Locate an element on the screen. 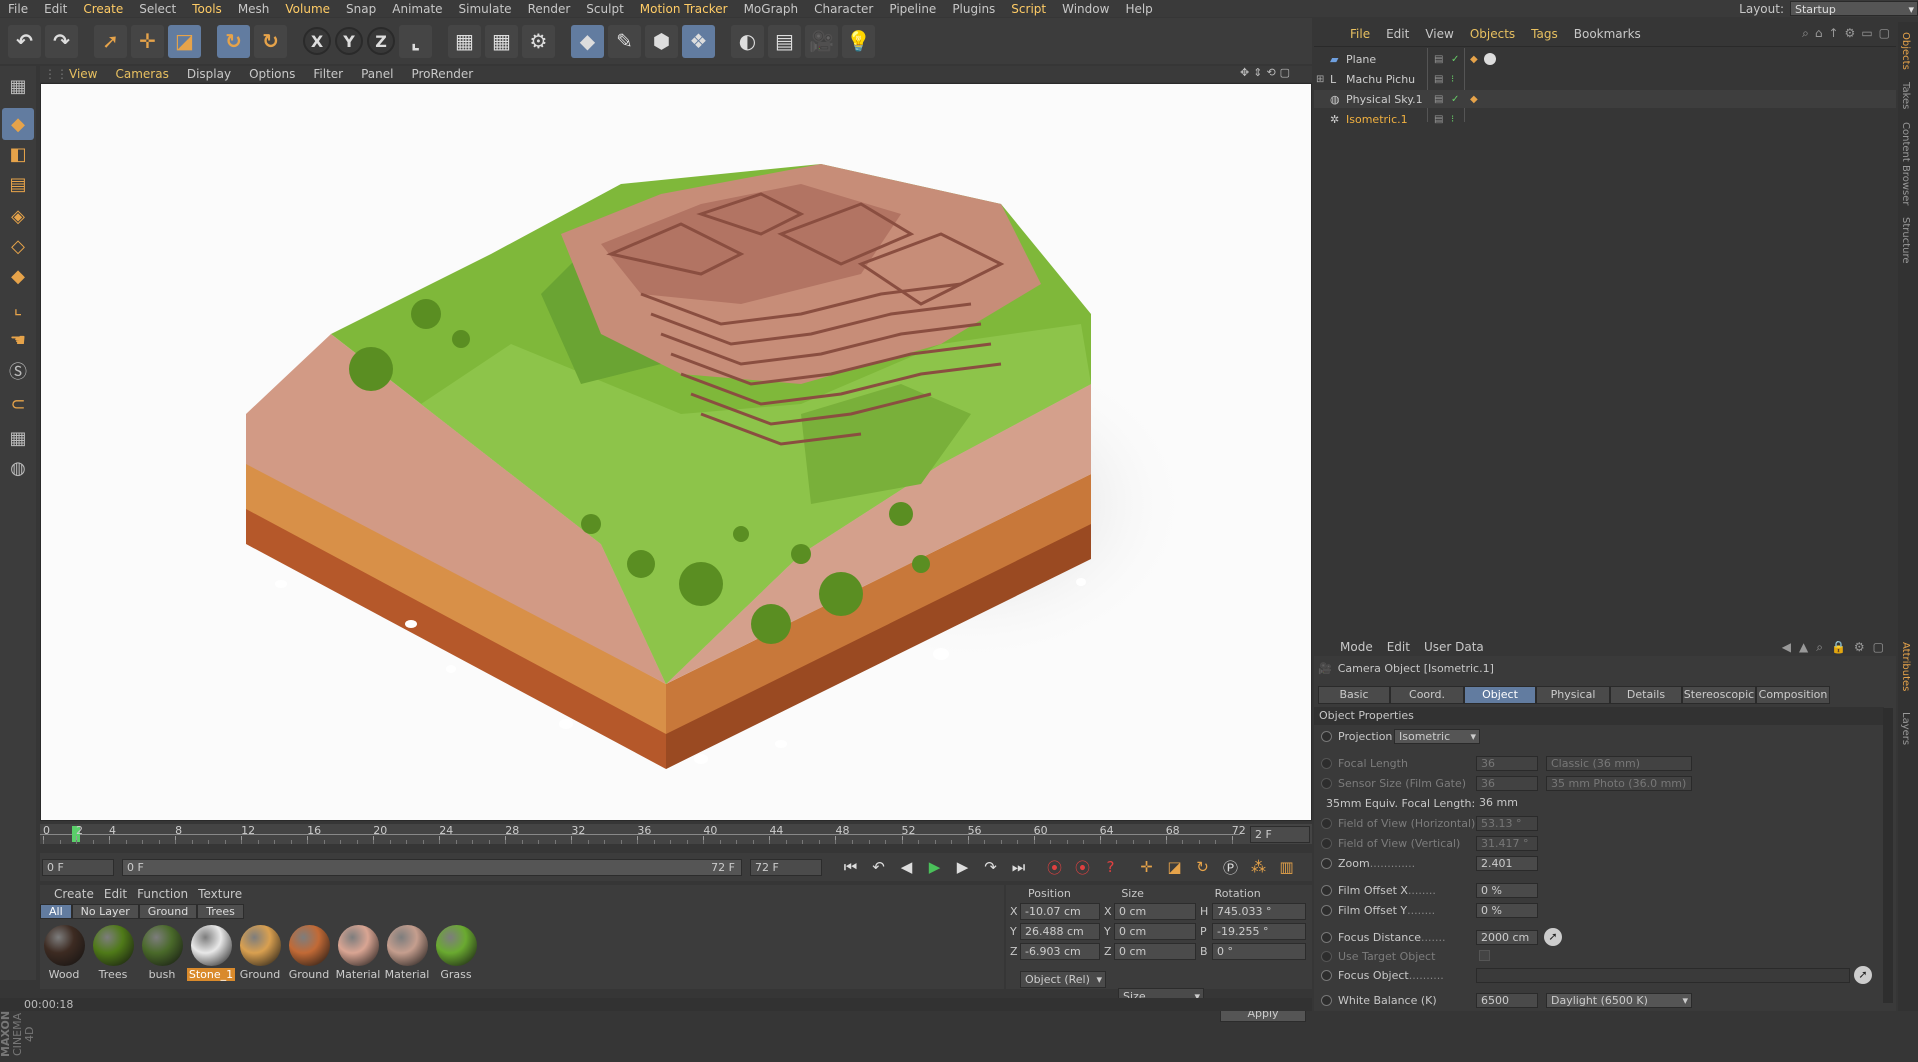 The width and height of the screenshot is (1918, 1062). menu-character: Character is located at coordinates (843, 9).